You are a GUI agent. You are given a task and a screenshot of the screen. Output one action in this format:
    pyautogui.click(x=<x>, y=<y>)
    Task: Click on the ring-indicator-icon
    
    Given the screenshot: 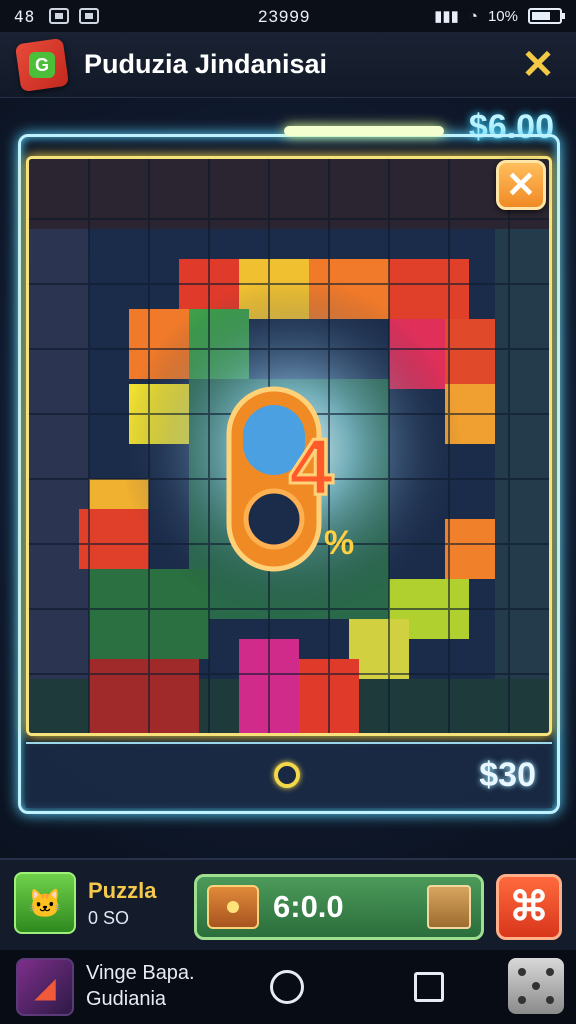 What is the action you would take?
    pyautogui.click(x=287, y=775)
    